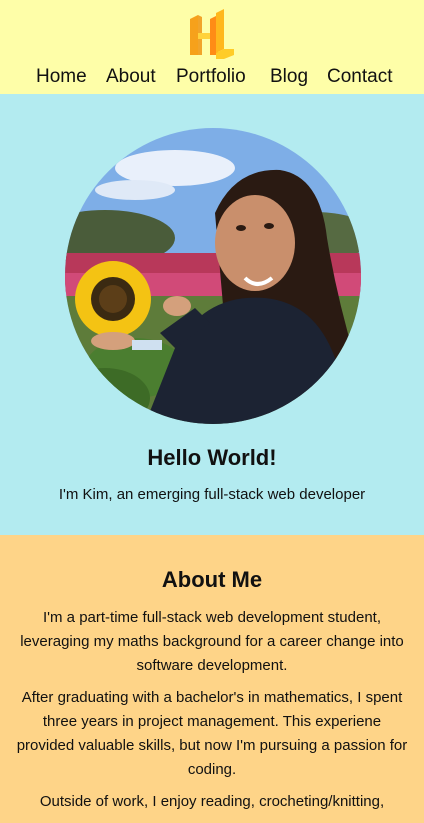 The width and height of the screenshot is (424, 823). Describe the element at coordinates (211, 77) in the screenshot. I see `nav-portfolio: Portfolio` at that location.